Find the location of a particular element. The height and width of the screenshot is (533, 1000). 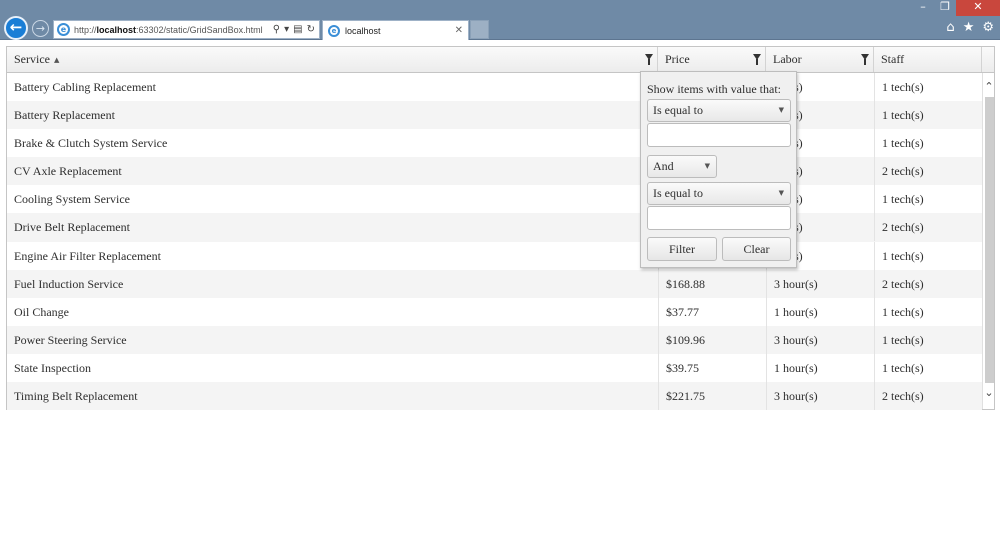

column-label: Labor is located at coordinates (787, 59).